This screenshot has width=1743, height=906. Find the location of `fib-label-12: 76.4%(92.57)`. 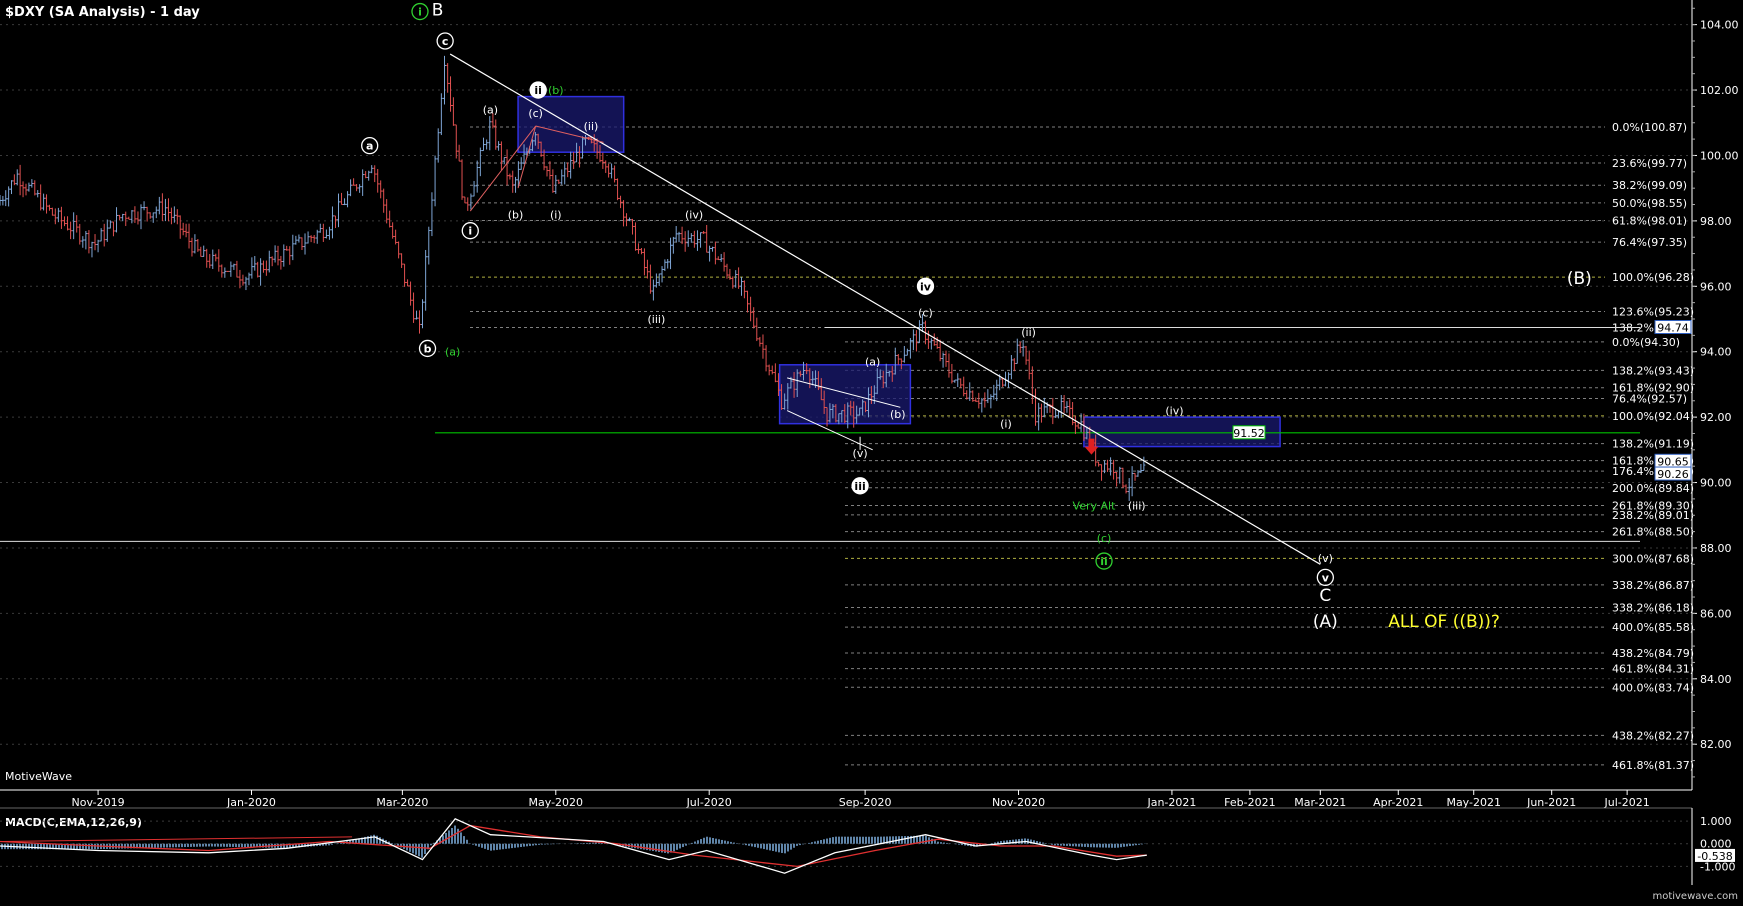

fib-label-12: 76.4%(92.57) is located at coordinates (1649, 398).